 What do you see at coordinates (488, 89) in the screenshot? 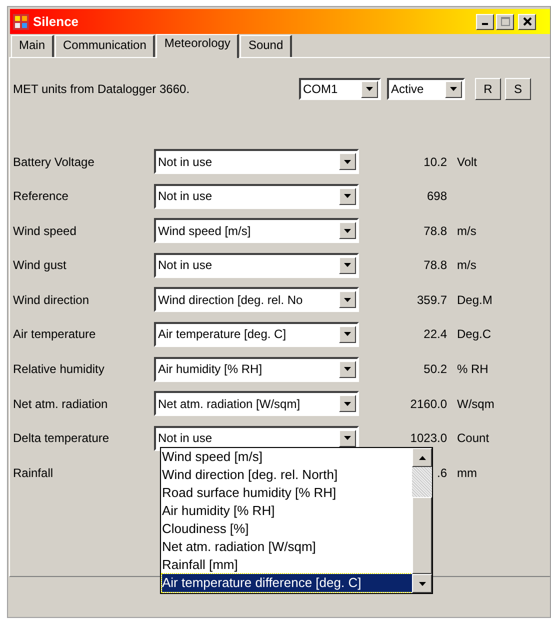
I see `letter-button: R` at bounding box center [488, 89].